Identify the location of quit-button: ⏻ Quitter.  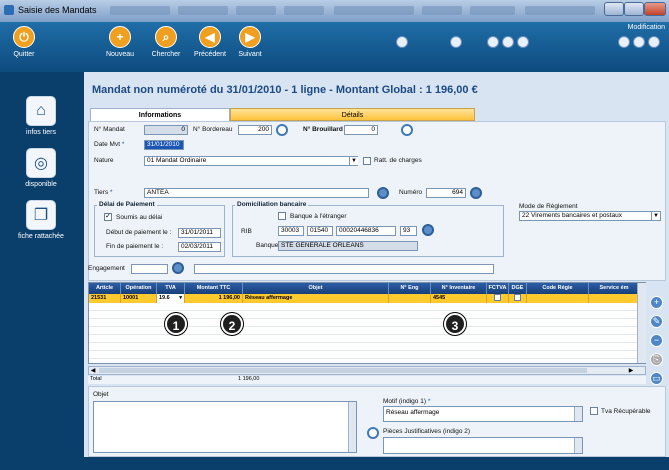
(24, 42).